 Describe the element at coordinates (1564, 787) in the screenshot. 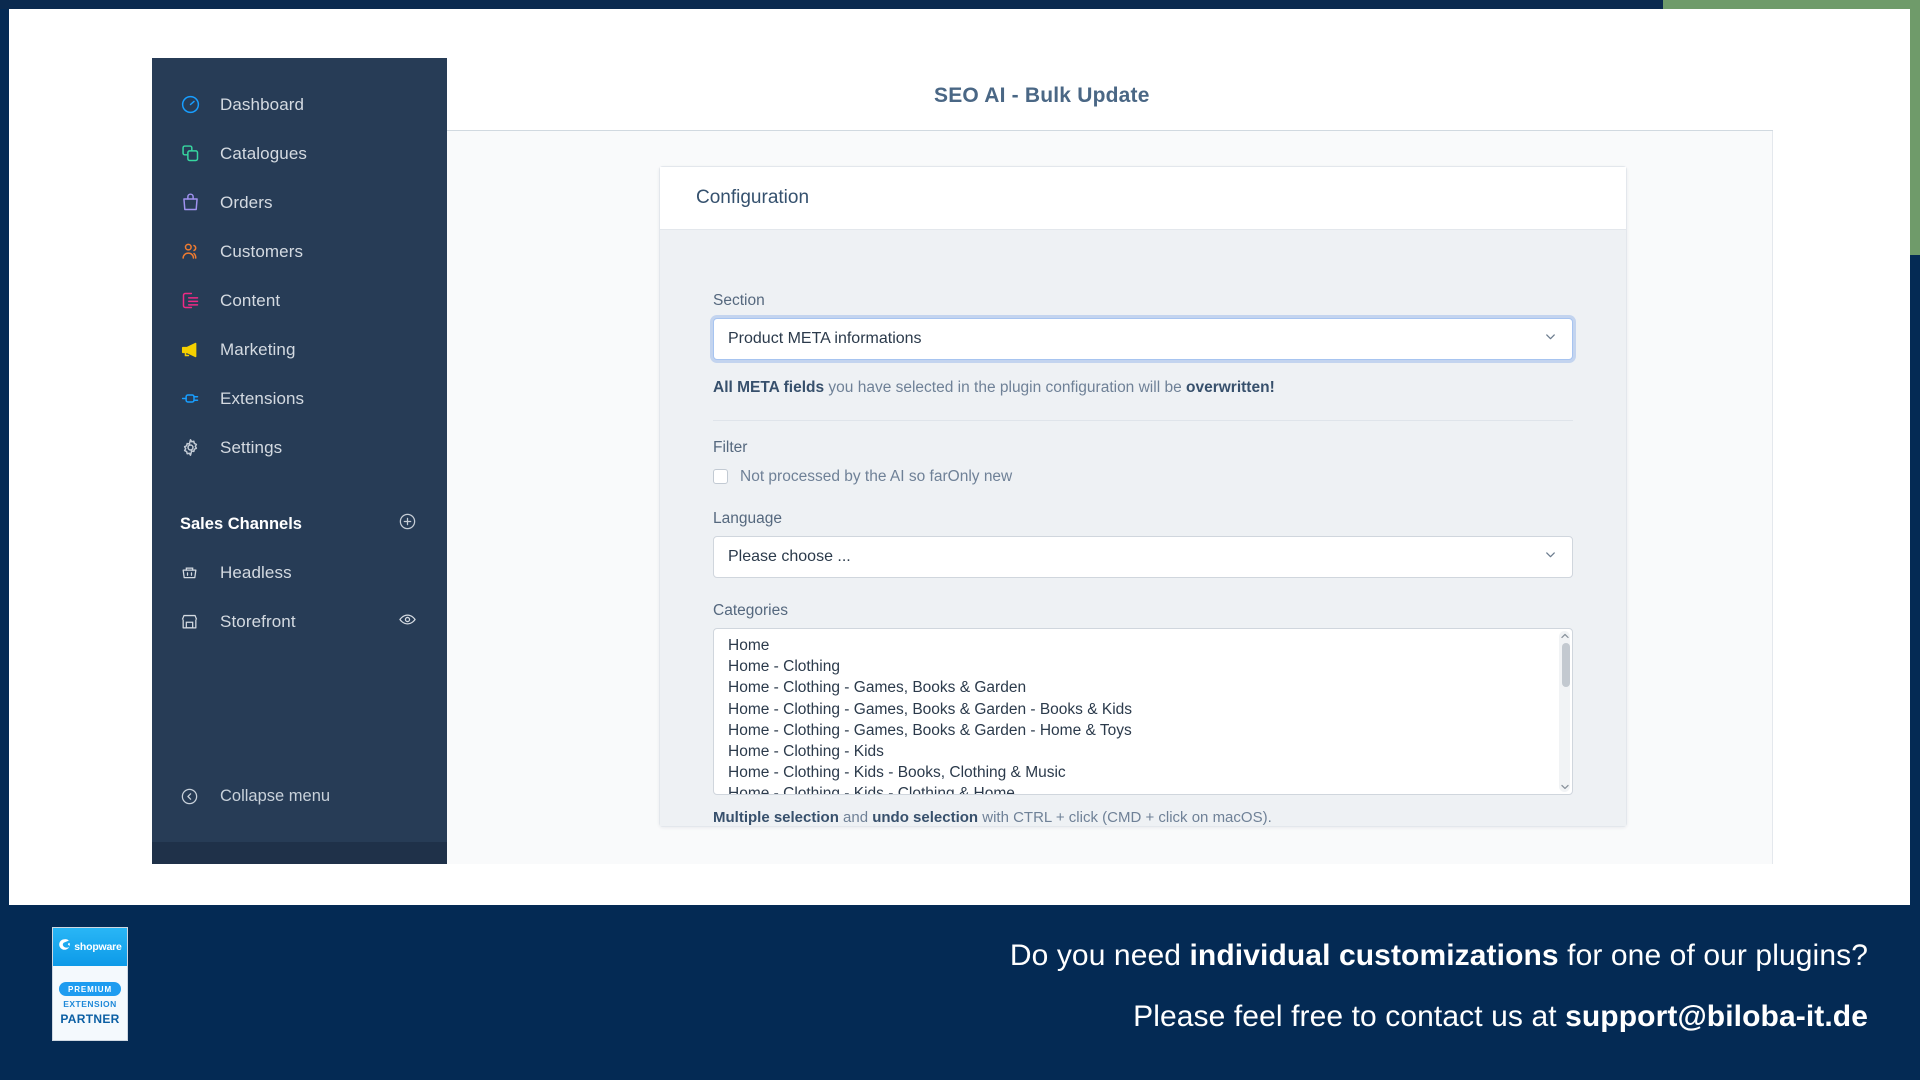

I see `caret-down-icon` at that location.